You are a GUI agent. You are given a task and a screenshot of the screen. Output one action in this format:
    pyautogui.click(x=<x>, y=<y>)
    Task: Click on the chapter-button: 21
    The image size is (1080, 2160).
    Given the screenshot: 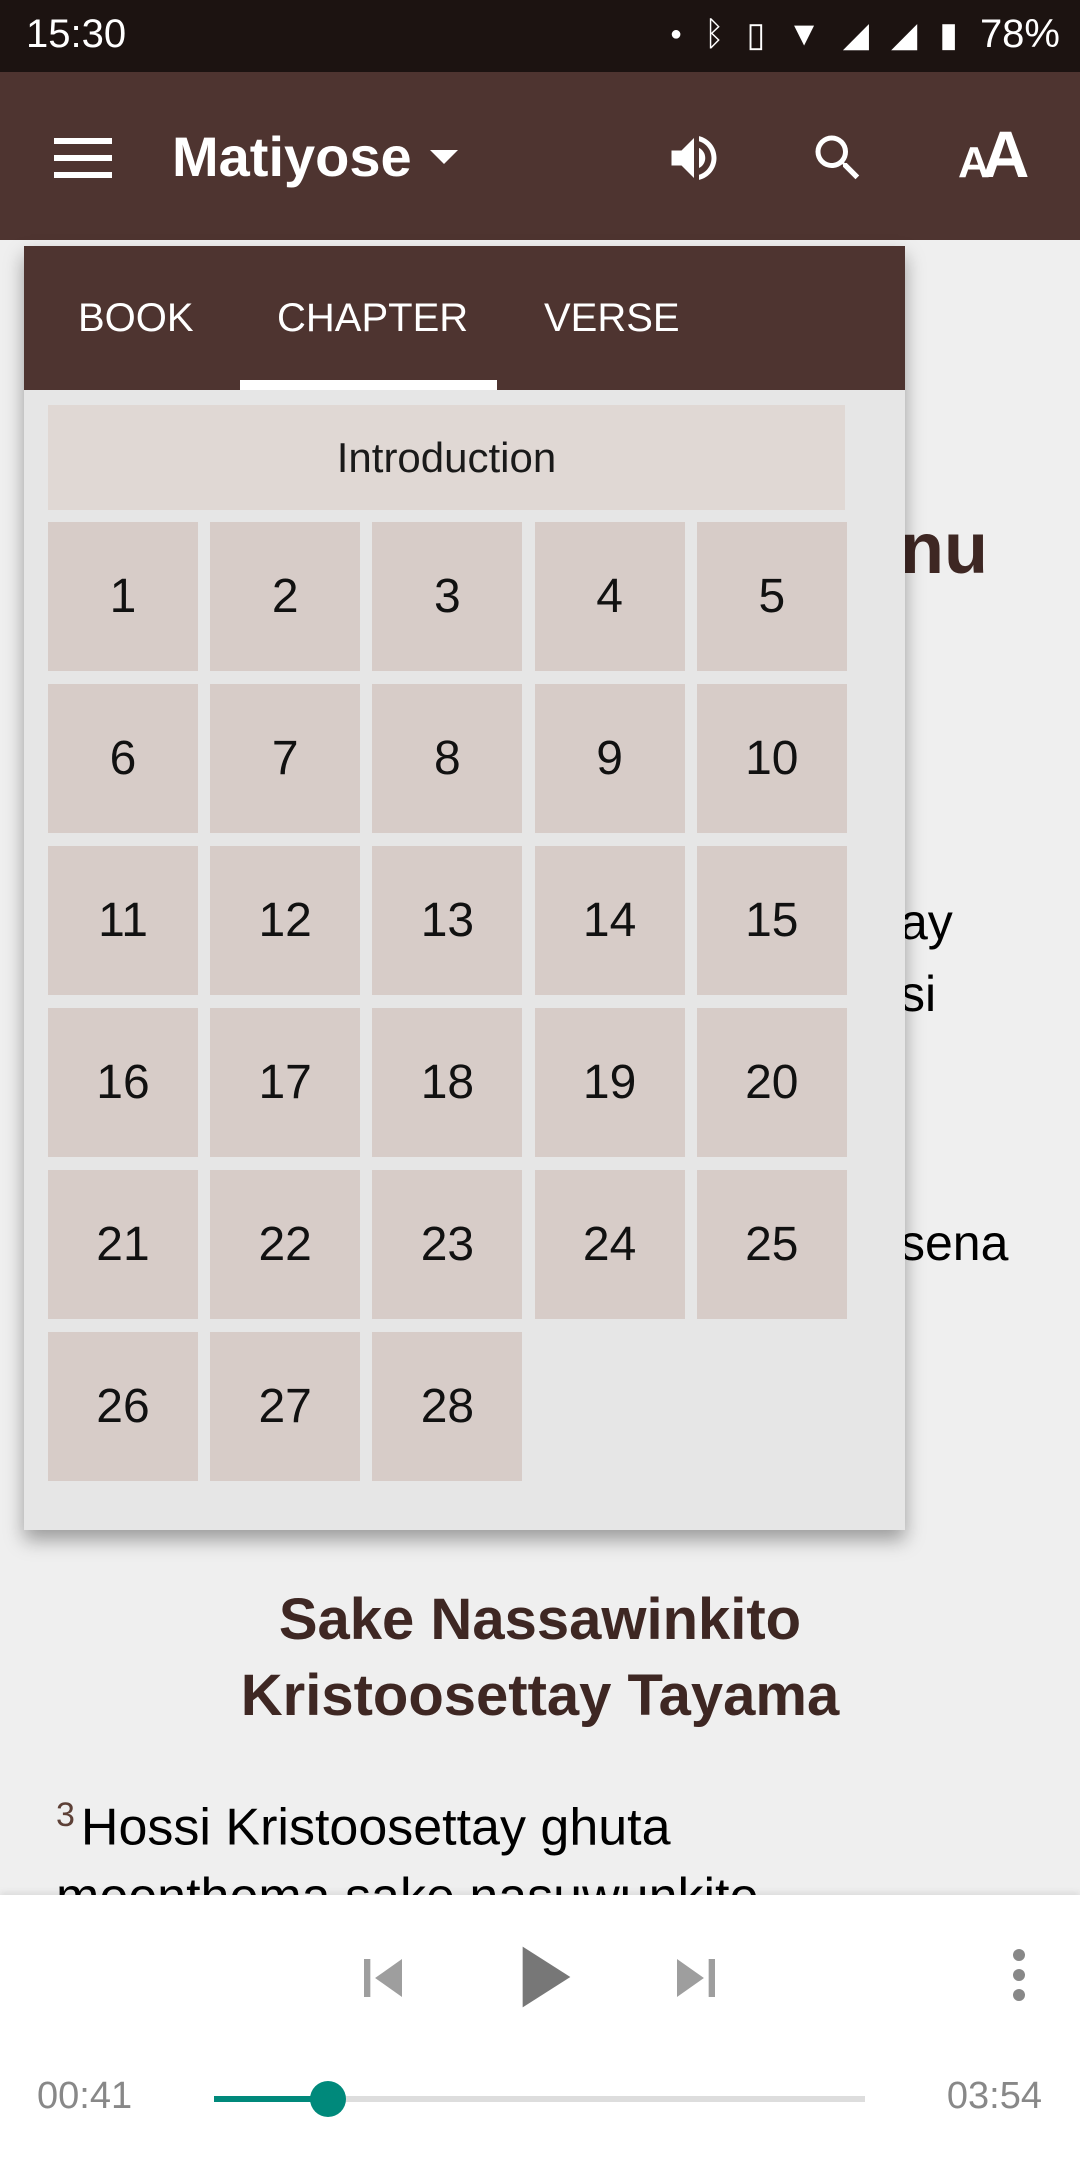 What is the action you would take?
    pyautogui.click(x=123, y=1244)
    